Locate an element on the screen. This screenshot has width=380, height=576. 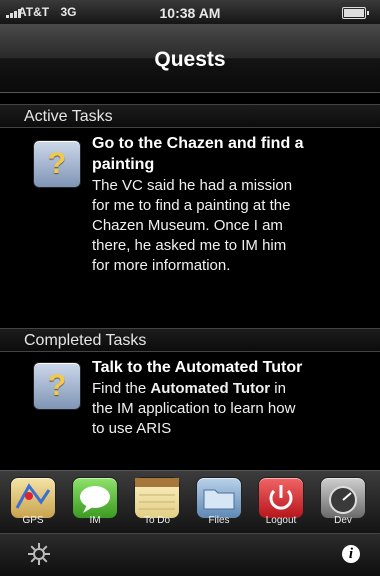
tab-label: IM is located at coordinates (95, 520).